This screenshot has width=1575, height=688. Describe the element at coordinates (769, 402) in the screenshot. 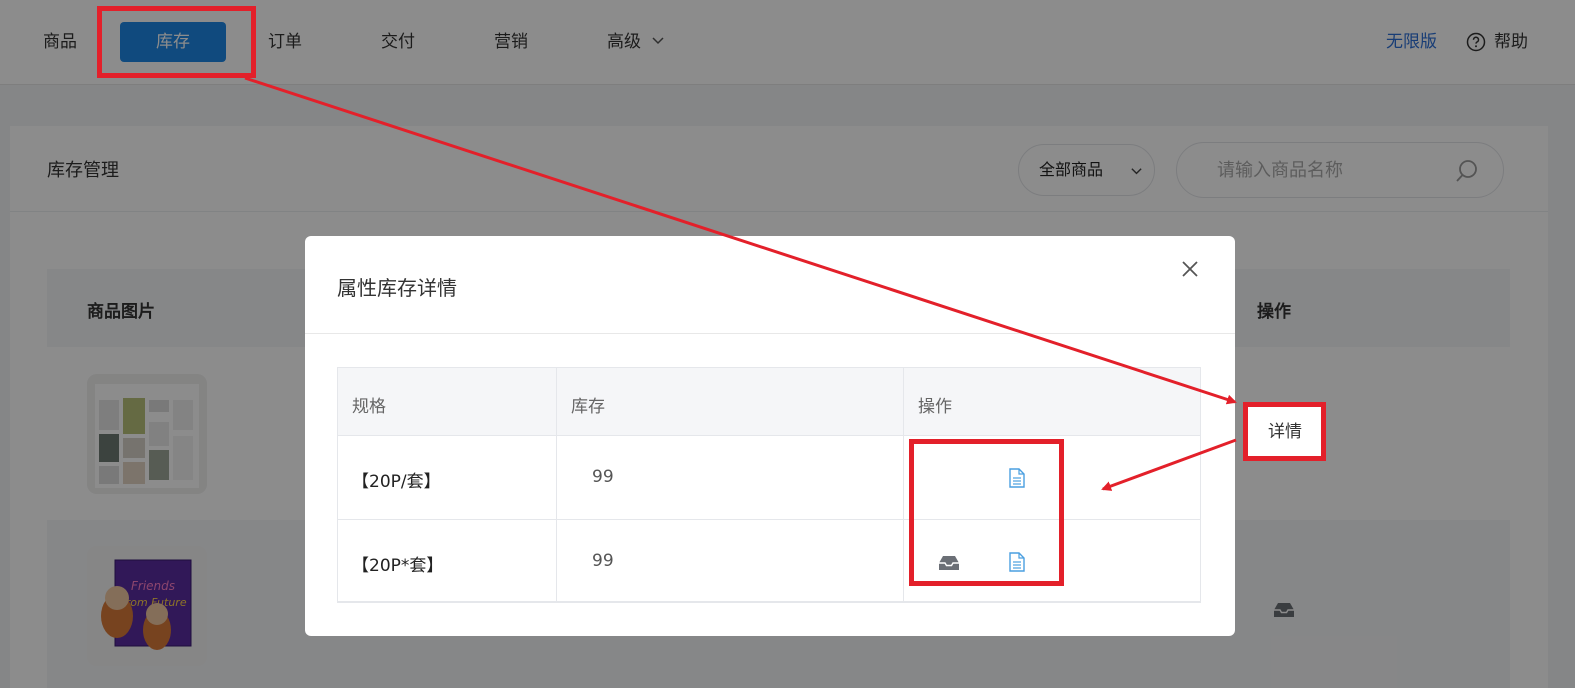

I see `table-header-row: 规格 库存 操作` at that location.